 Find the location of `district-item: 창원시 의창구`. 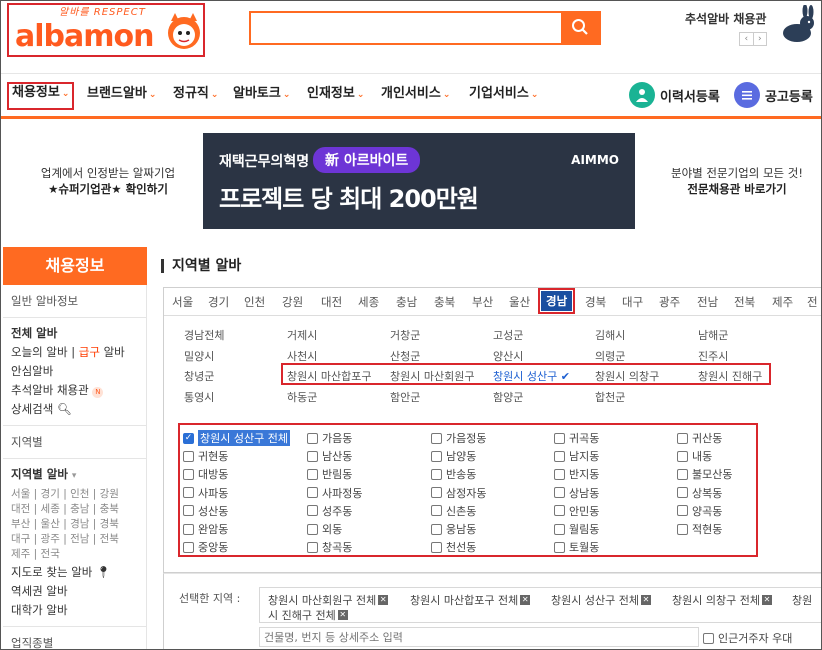

district-item: 창원시 의창구 is located at coordinates (627, 376).